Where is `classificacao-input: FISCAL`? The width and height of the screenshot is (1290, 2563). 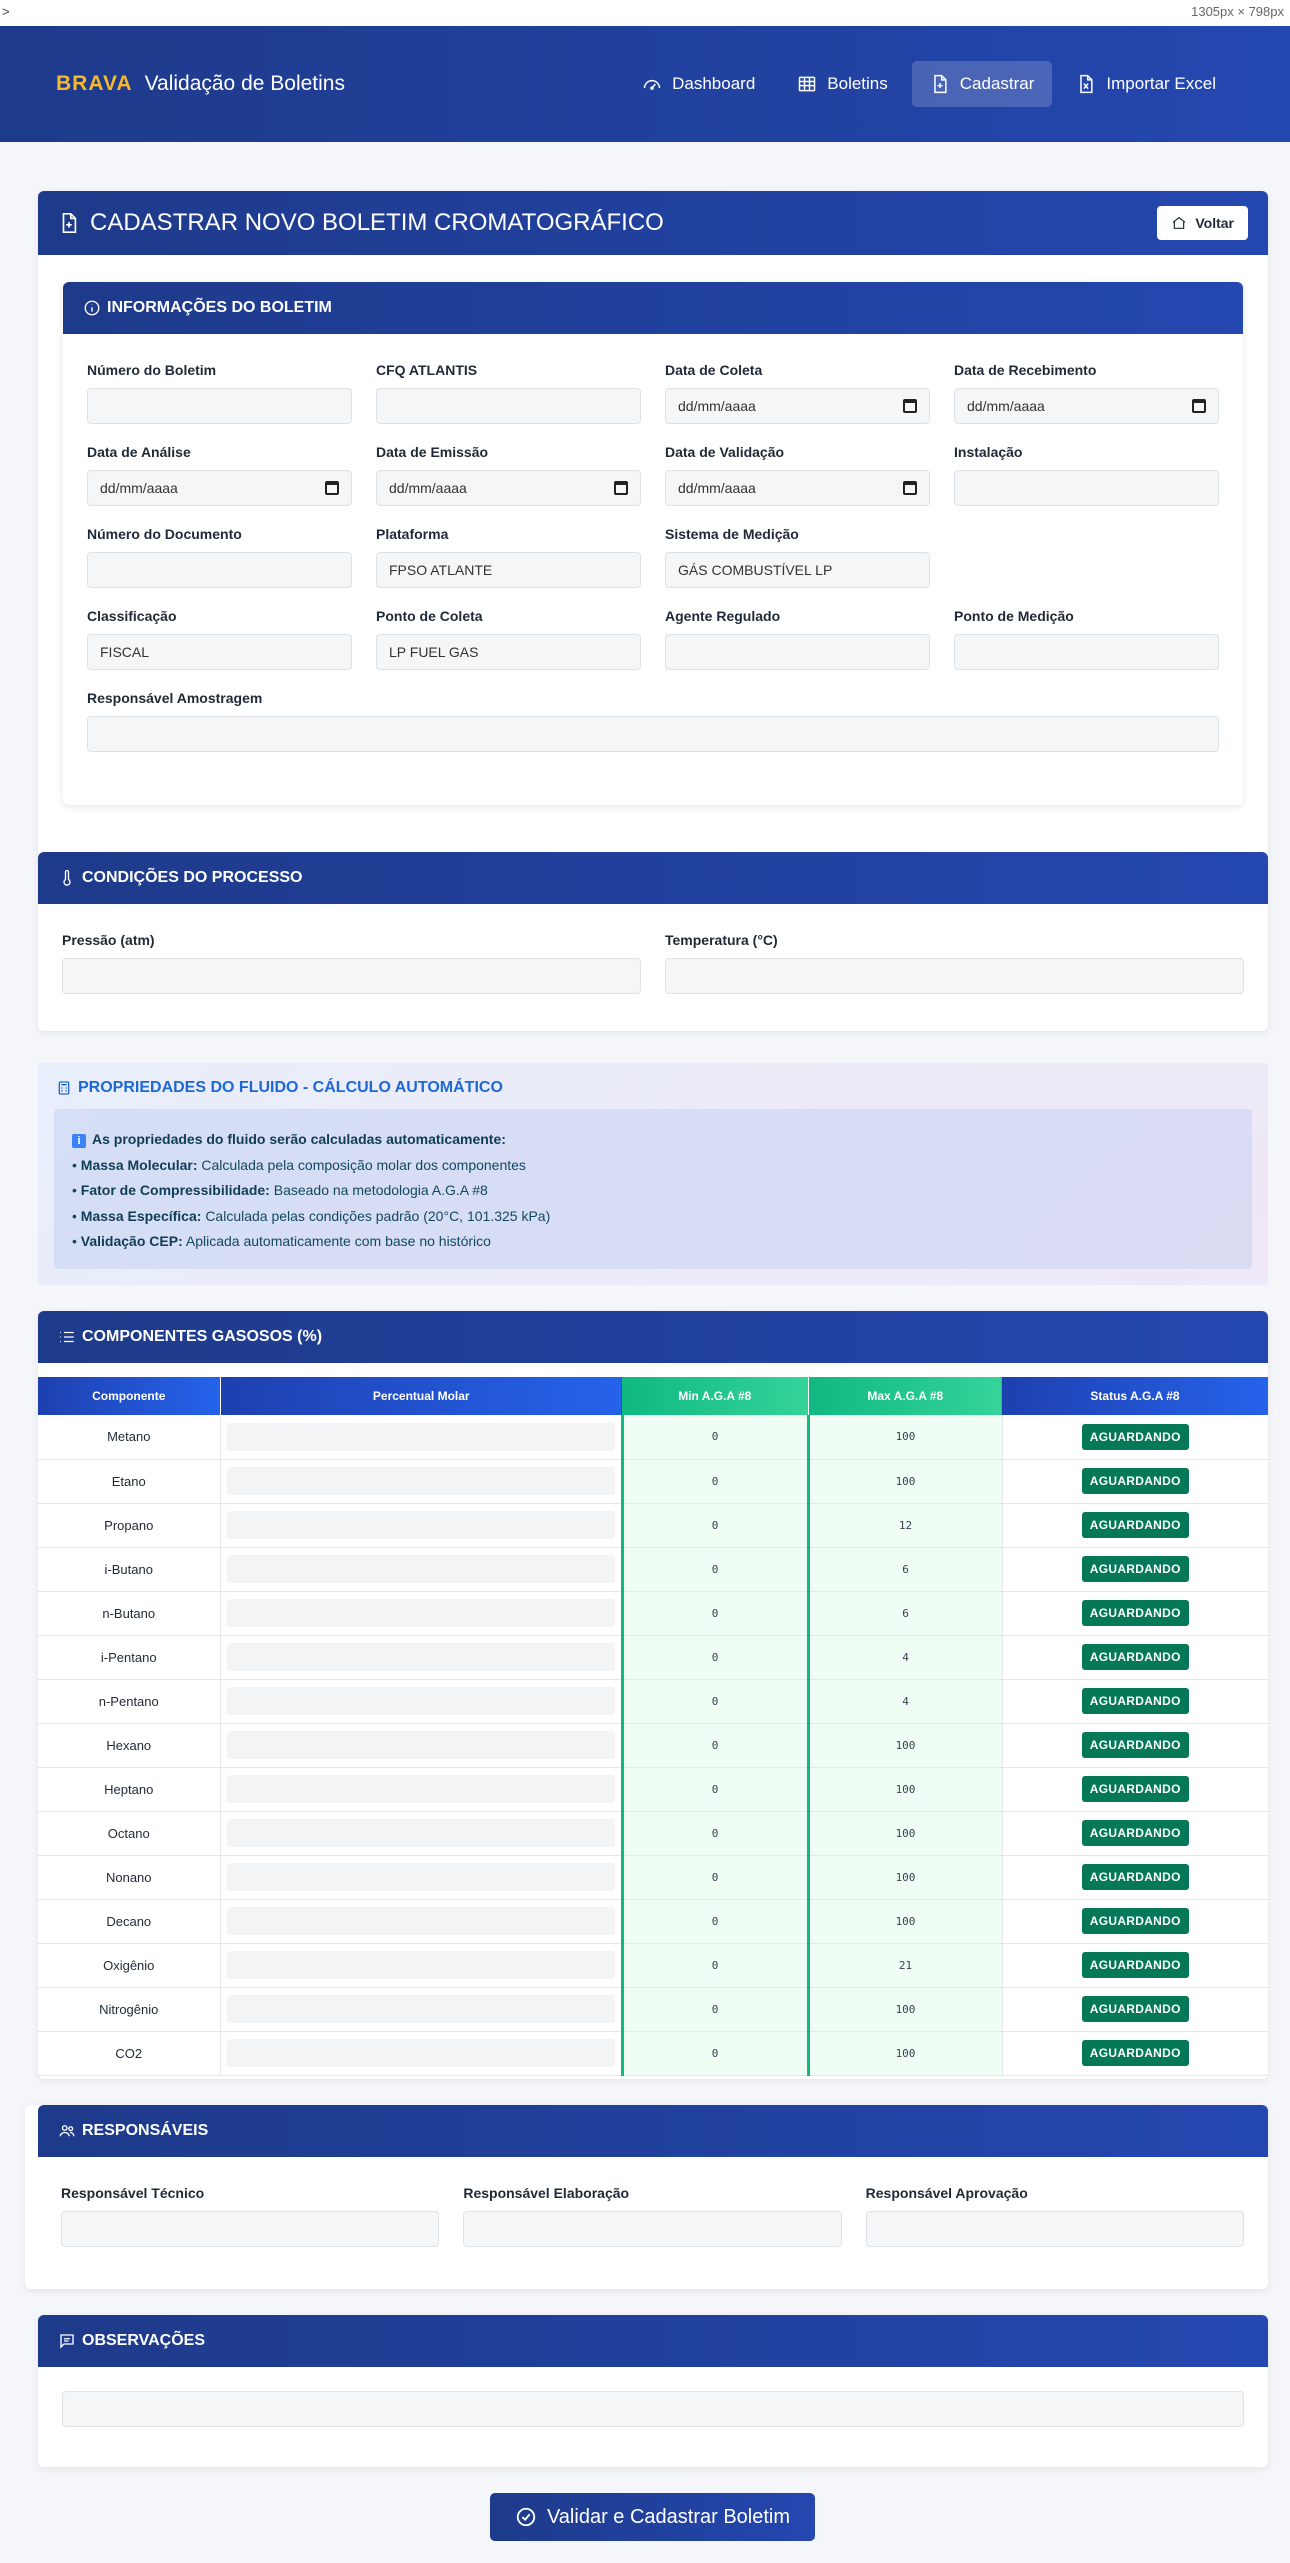
classificacao-input: FISCAL is located at coordinates (219, 652).